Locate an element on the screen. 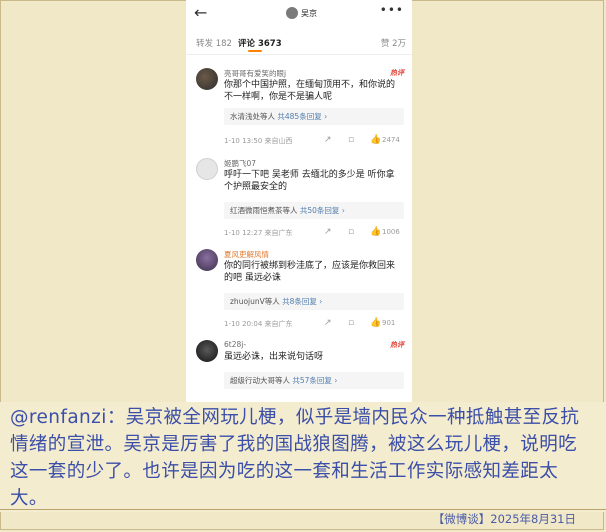 The image size is (606, 532). reply-count: 共8条回复 › is located at coordinates (302, 301).